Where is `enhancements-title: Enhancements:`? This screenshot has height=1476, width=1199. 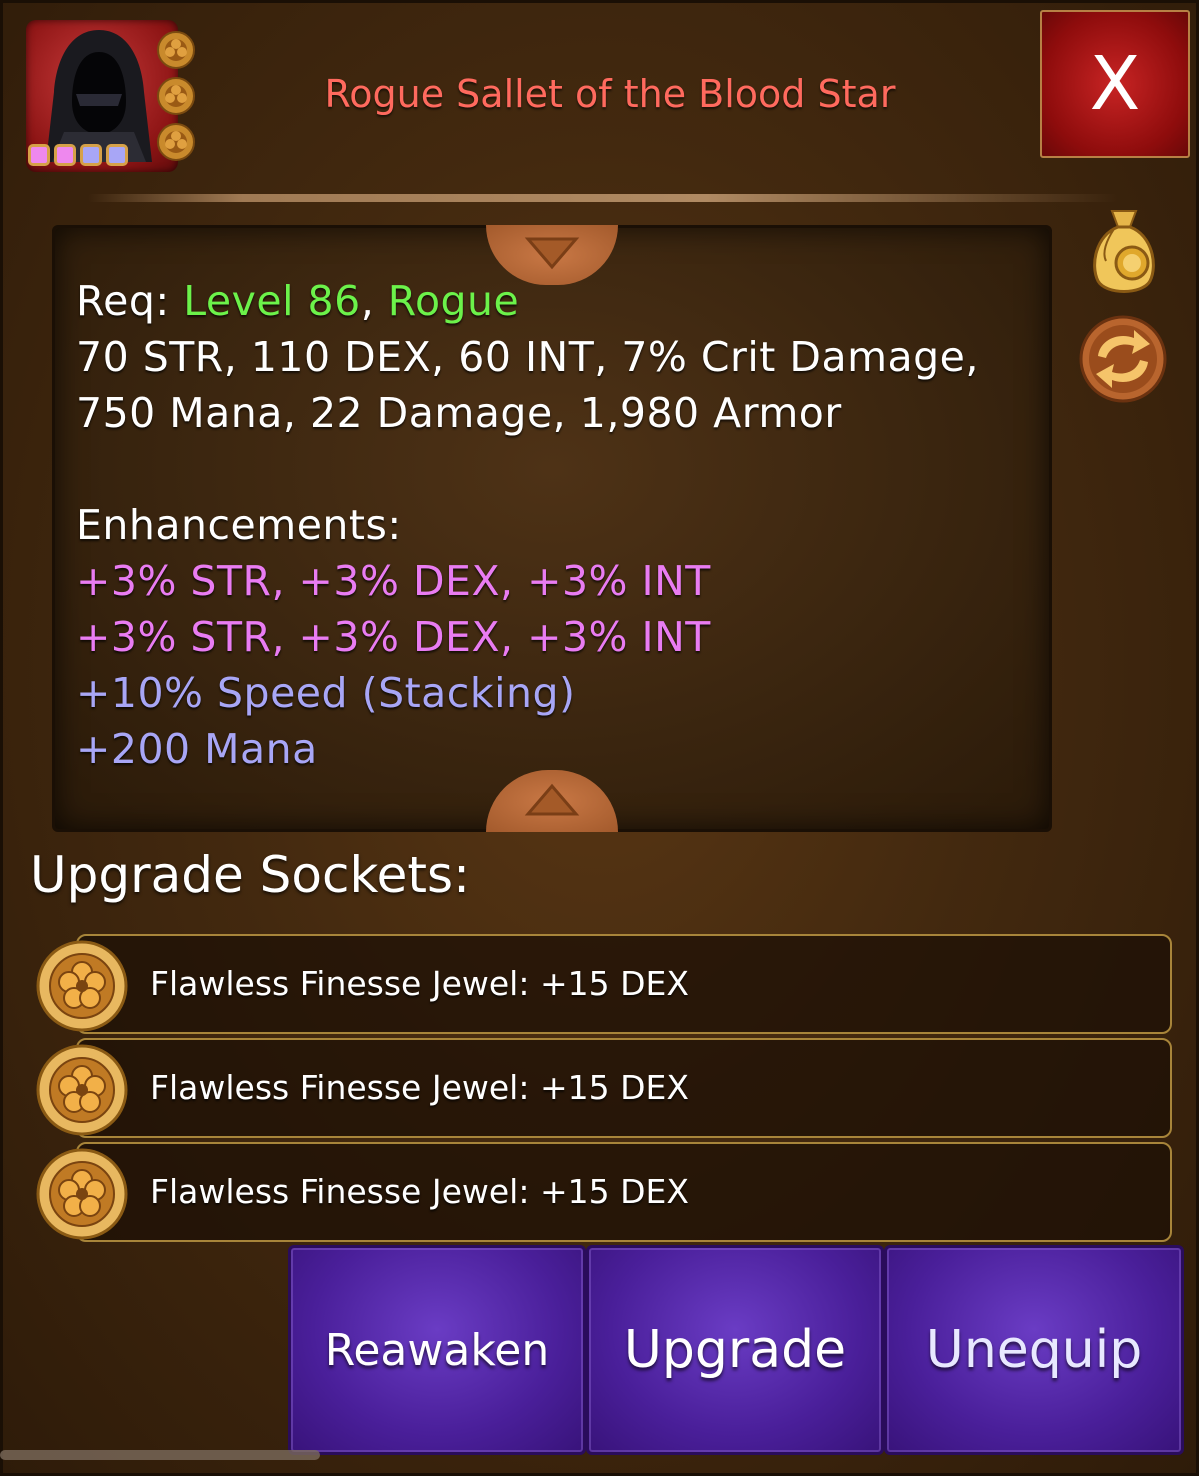
enhancements-title: Enhancements: is located at coordinates (239, 525).